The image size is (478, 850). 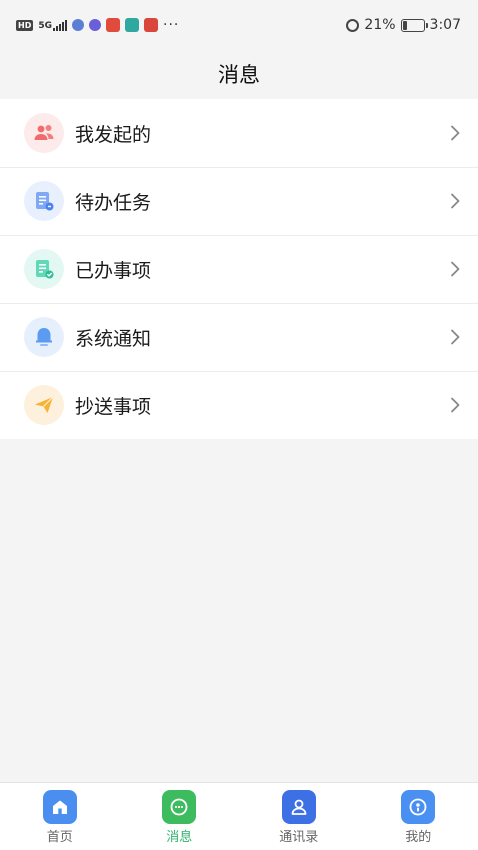 What do you see at coordinates (45, 25) in the screenshot?
I see `network-type: 5G` at bounding box center [45, 25].